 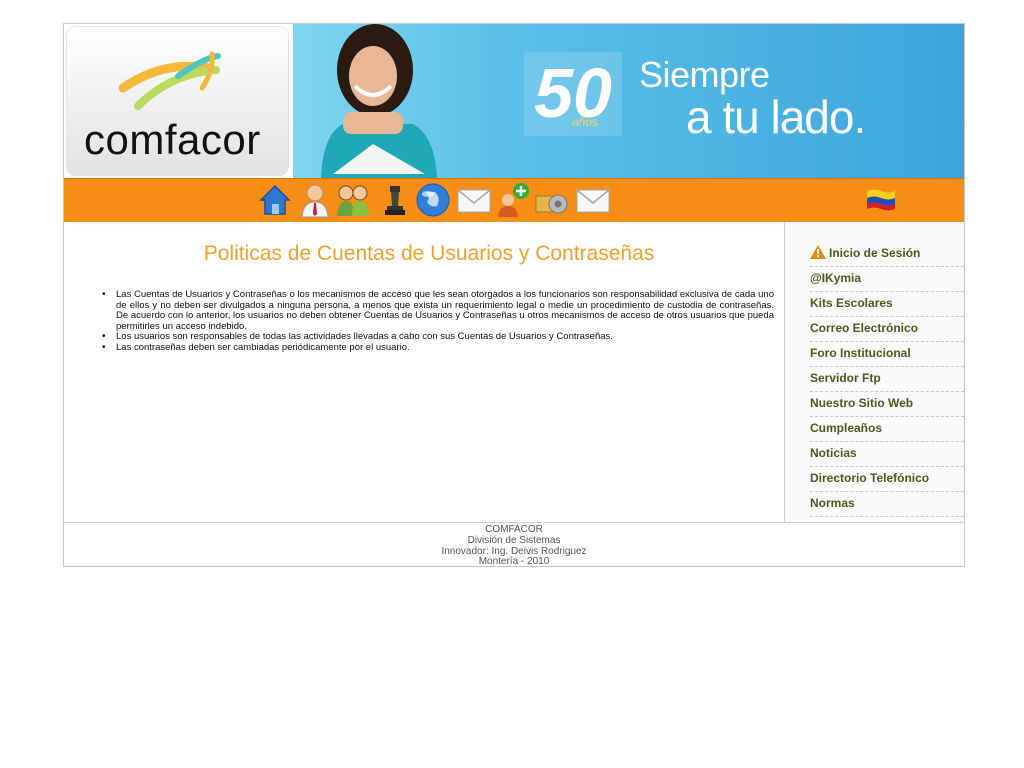 What do you see at coordinates (864, 328) in the screenshot?
I see `sidebar-item-label: Correo Electrónico` at bounding box center [864, 328].